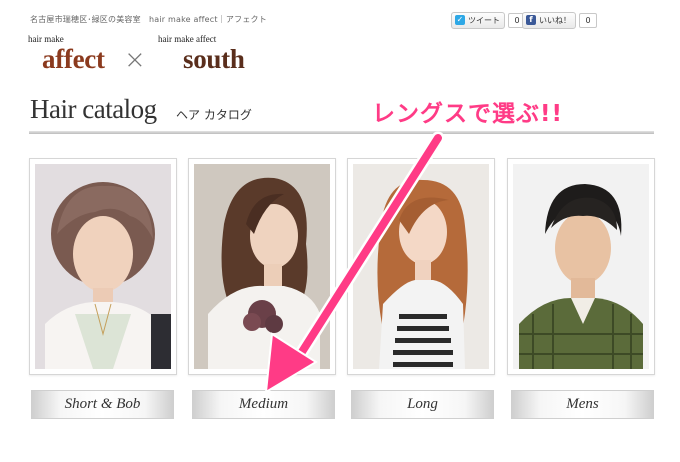 Image resolution: width=680 pixels, height=462 pixels. I want to click on photo-medium, so click(262, 266).